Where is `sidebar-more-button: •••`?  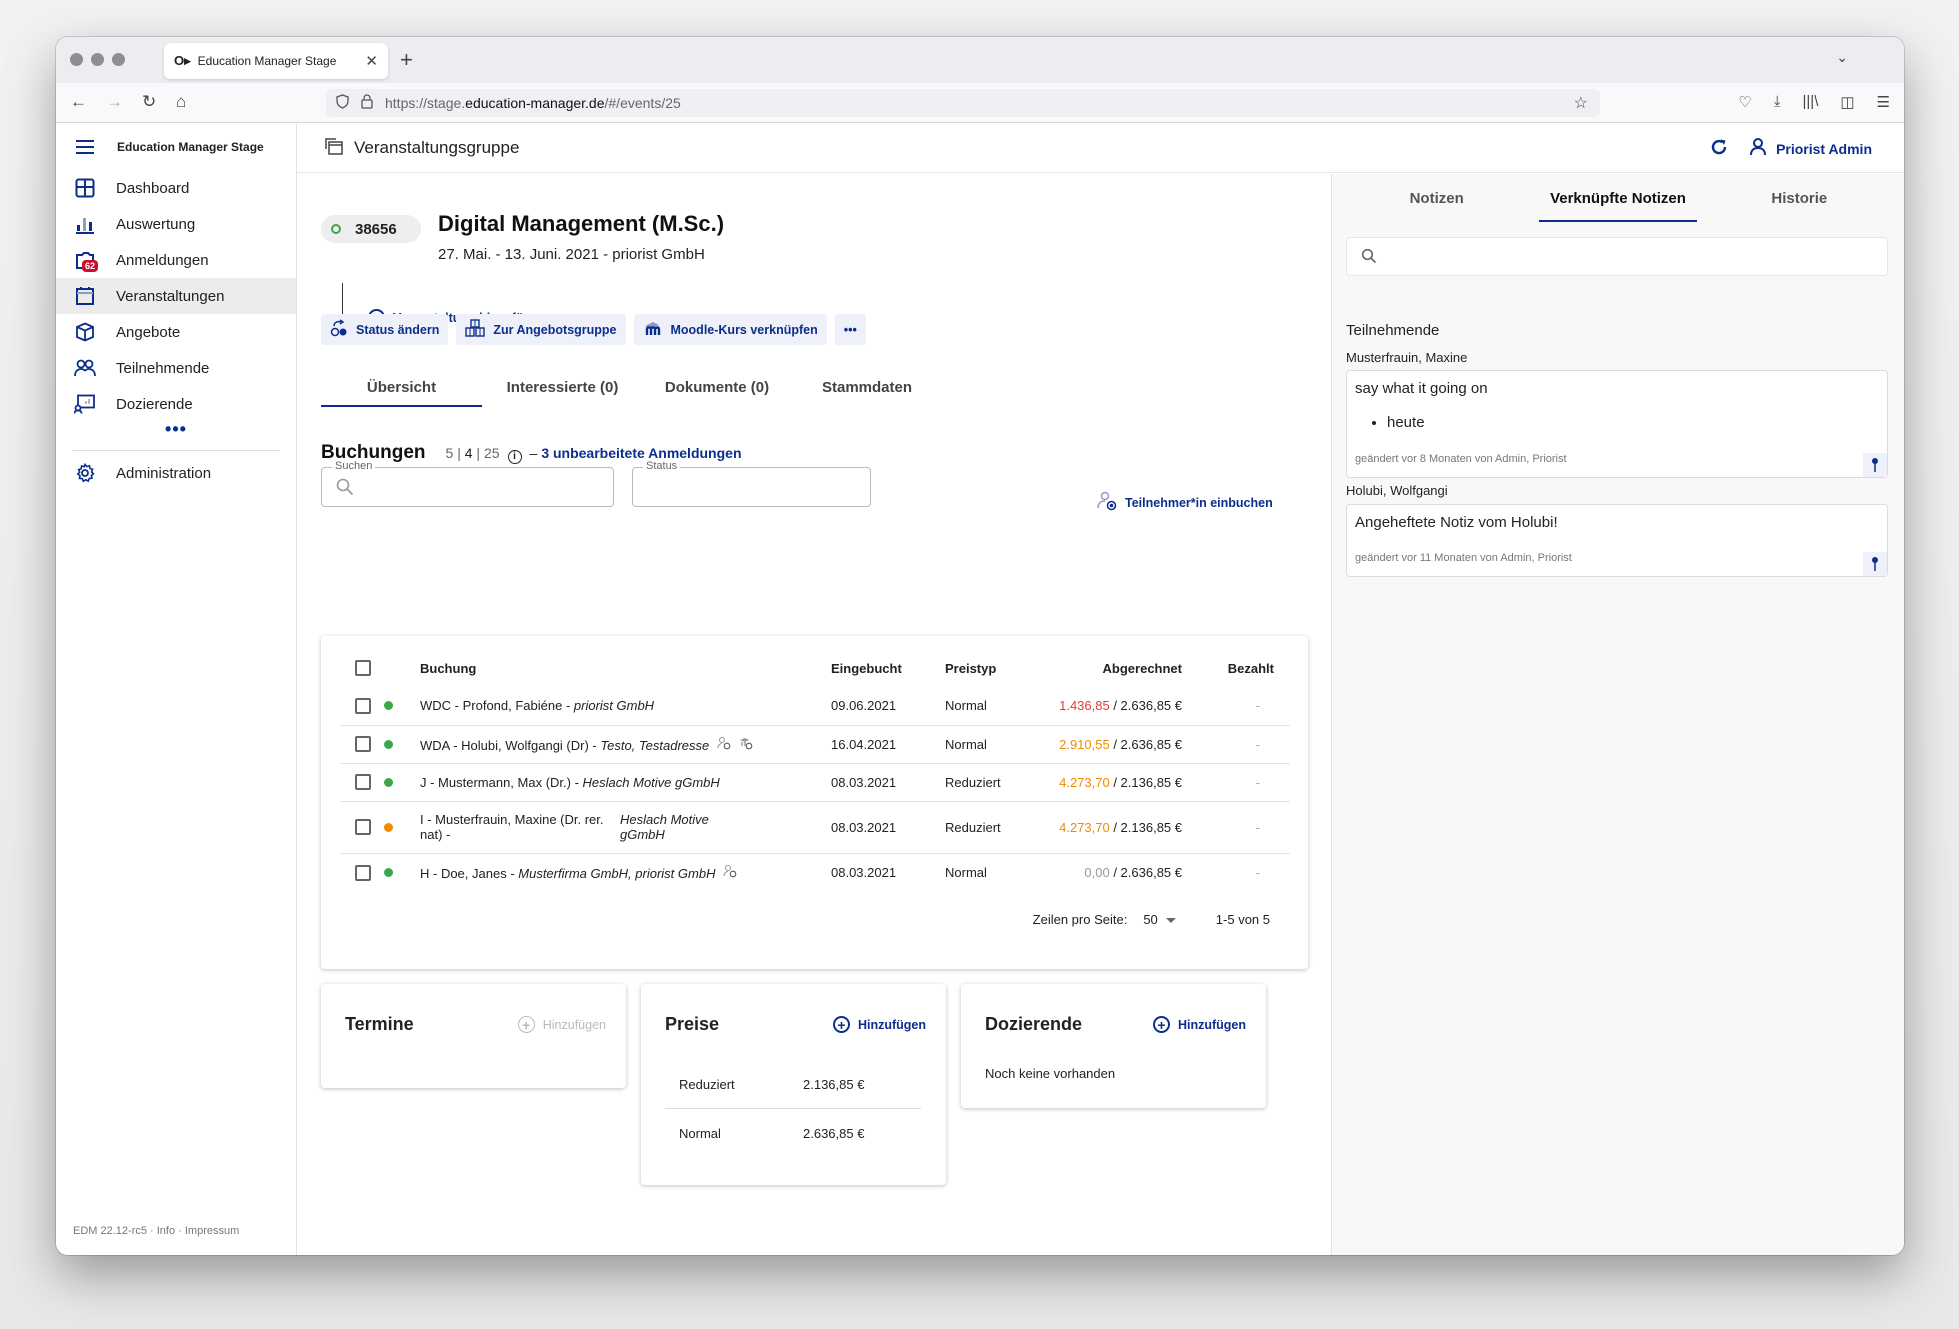
sidebar-more-button: ••• is located at coordinates (176, 432).